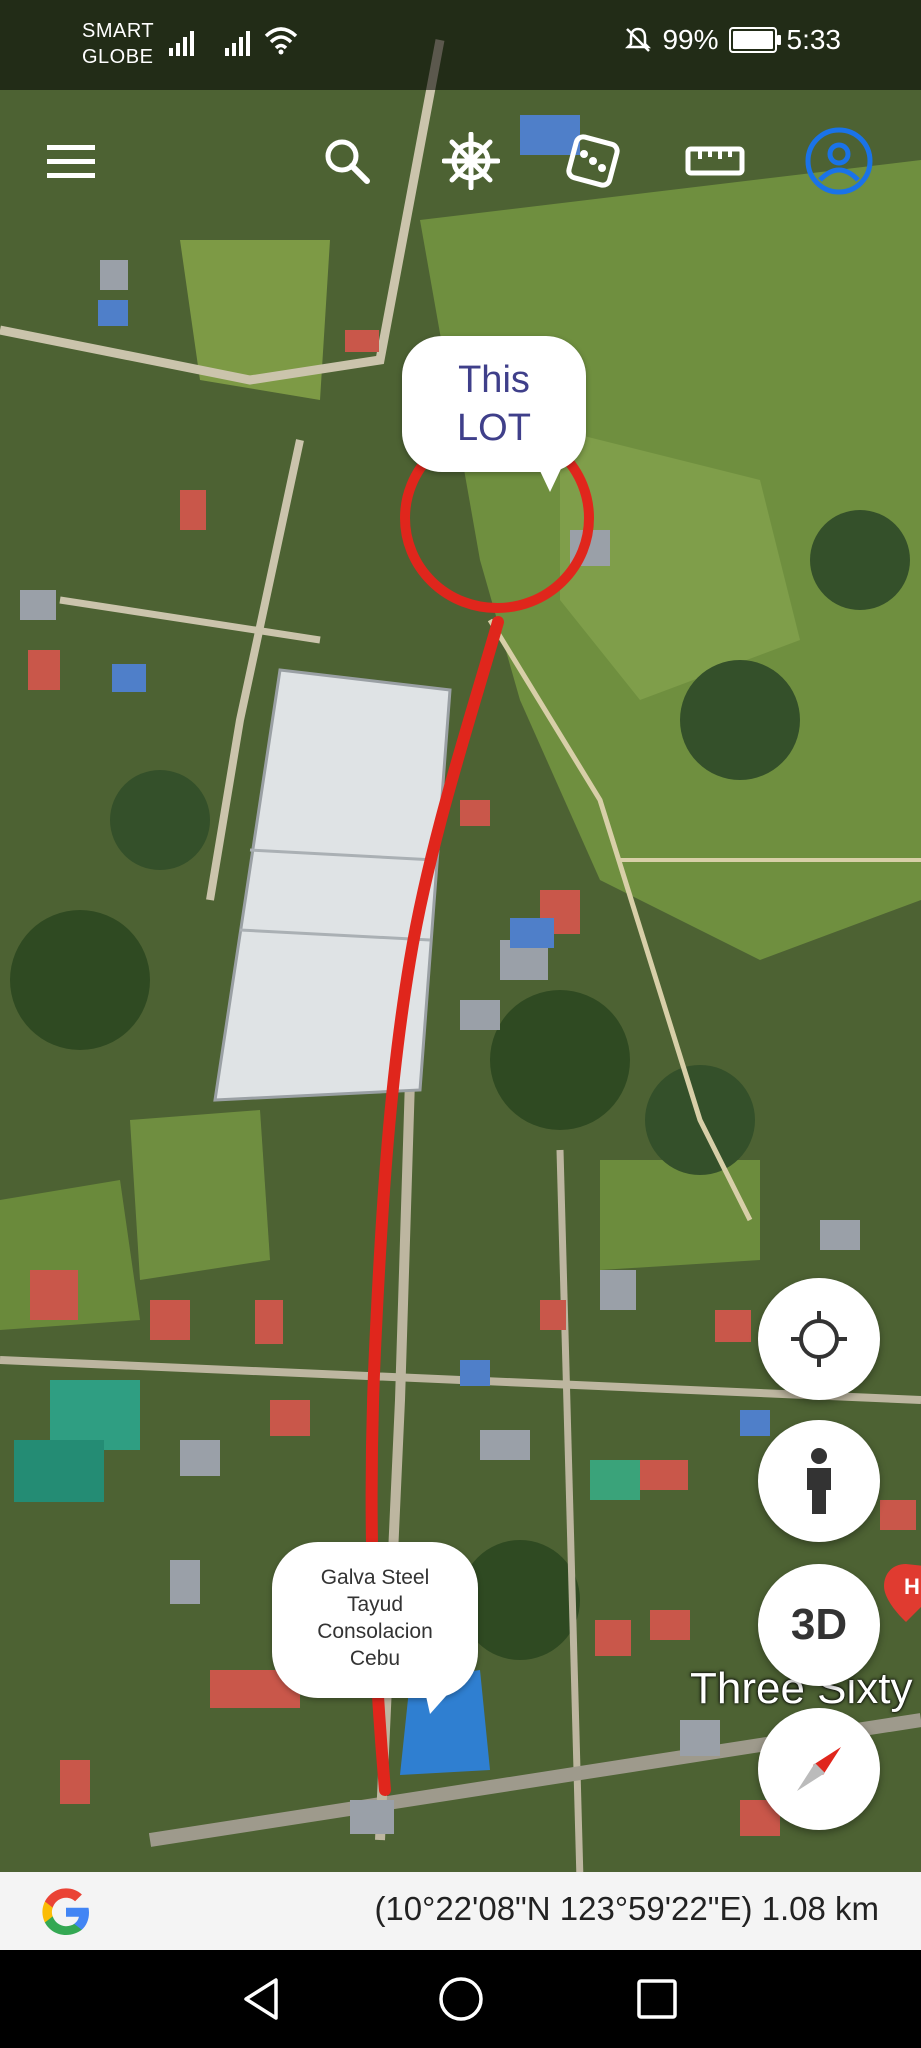 The height and width of the screenshot is (2048, 921). I want to click on feeling-lucky-button, so click(593, 161).